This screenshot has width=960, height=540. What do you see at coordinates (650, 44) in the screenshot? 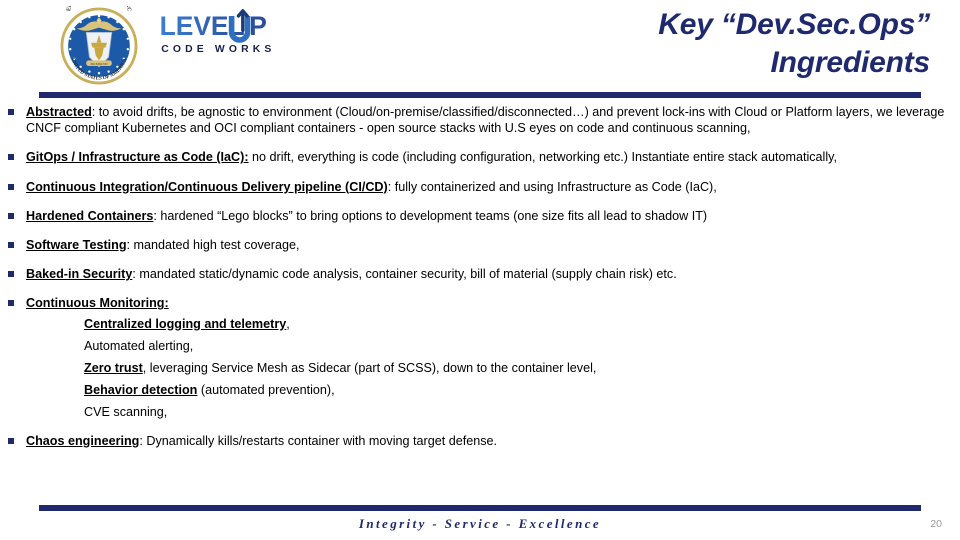
I see `page-title: Key “Dev.Sec.Ops” Ingredients` at bounding box center [650, 44].